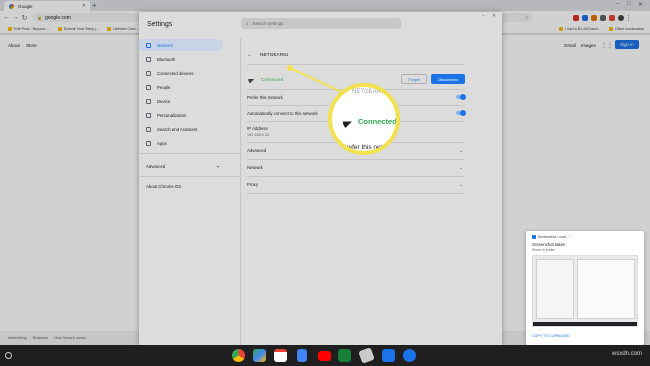 Image resolution: width=650 pixels, height=366 pixels. What do you see at coordinates (543, 250) in the screenshot?
I see `show-in-folder-link: Show in folder` at bounding box center [543, 250].